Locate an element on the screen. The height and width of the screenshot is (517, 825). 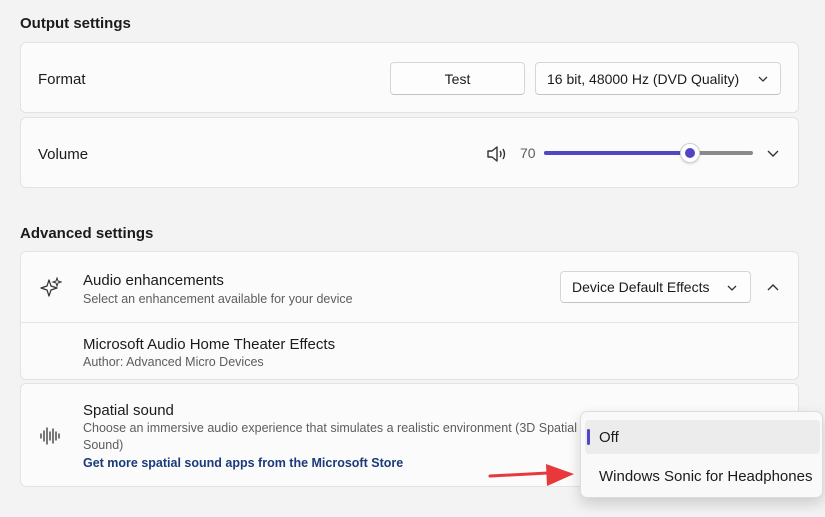
format-label: Format is located at coordinates (62, 79).